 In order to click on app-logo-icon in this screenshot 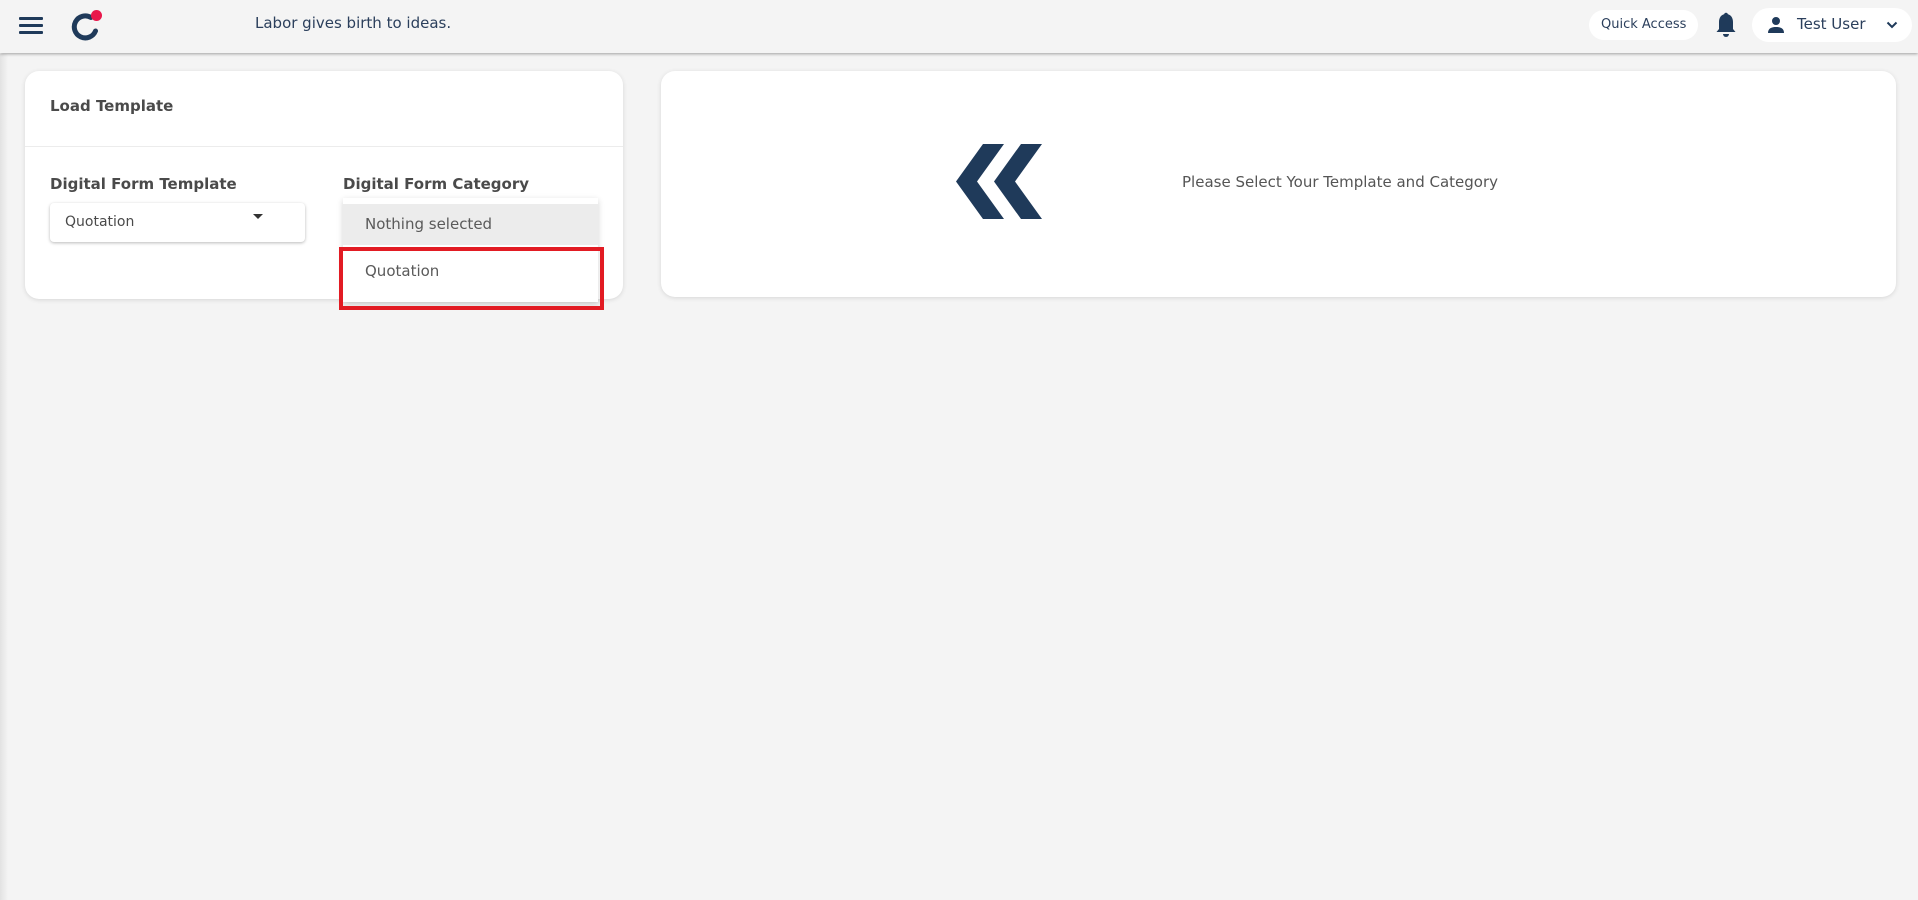, I will do `click(87, 25)`.